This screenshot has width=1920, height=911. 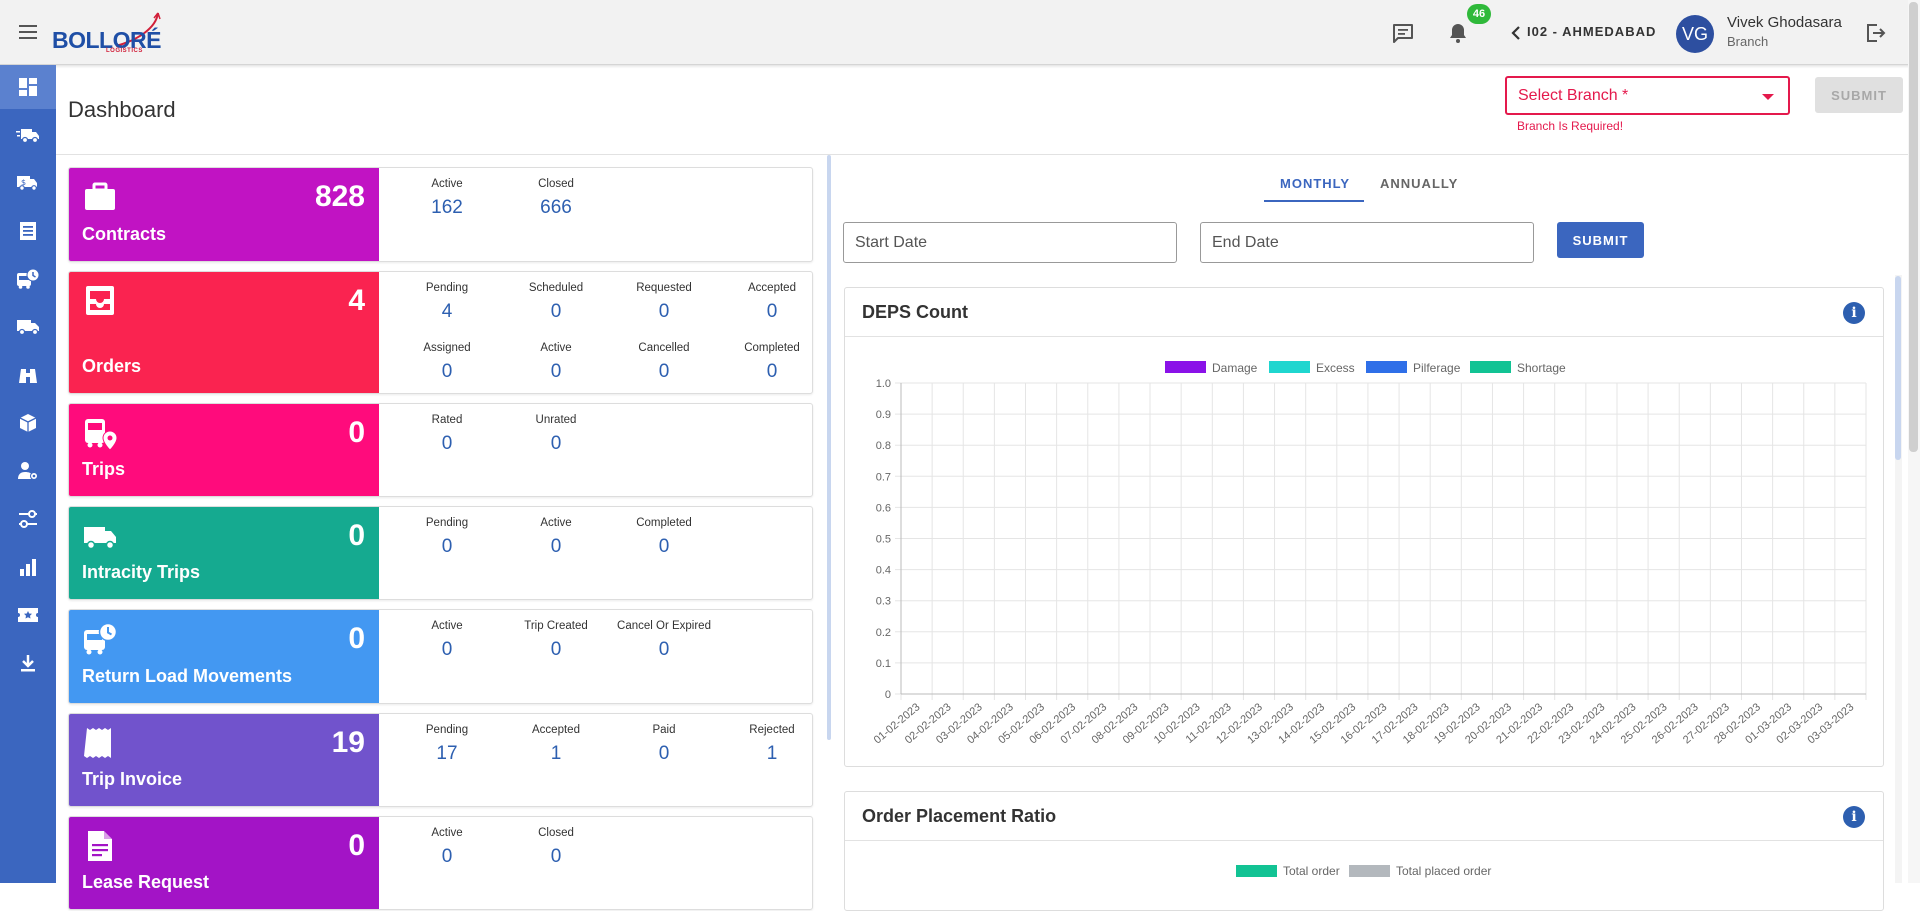 What do you see at coordinates (100, 846) in the screenshot?
I see `document-icon` at bounding box center [100, 846].